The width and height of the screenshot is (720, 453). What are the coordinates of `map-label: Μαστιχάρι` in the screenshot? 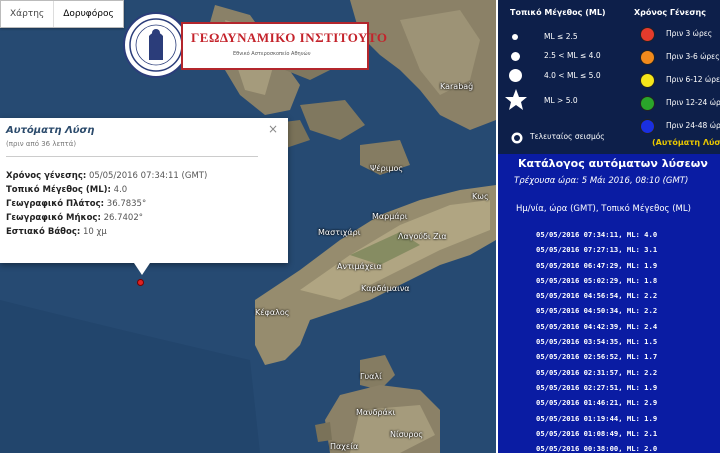 It's located at (339, 232).